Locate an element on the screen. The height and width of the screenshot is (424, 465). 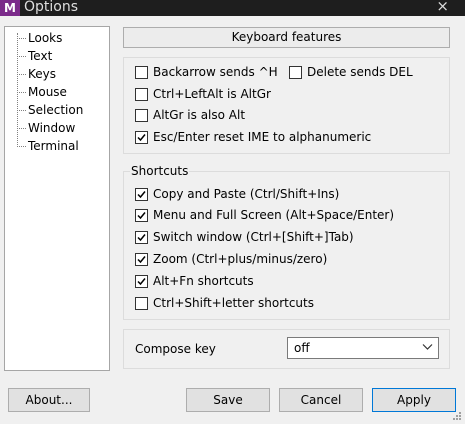
checkbox-label: Esc/Enter reset IME to alphanumeric is located at coordinates (262, 137).